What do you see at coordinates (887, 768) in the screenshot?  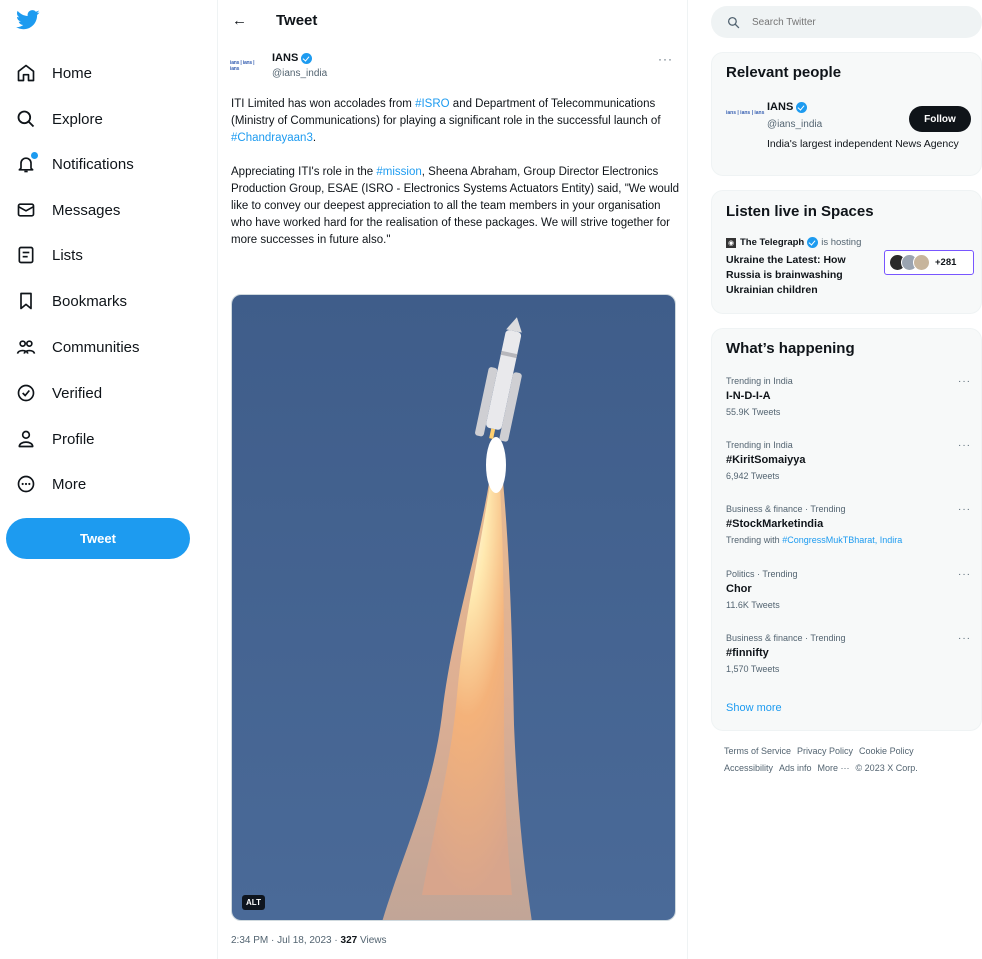 I see `footer-link: © 2023 X Corp.` at bounding box center [887, 768].